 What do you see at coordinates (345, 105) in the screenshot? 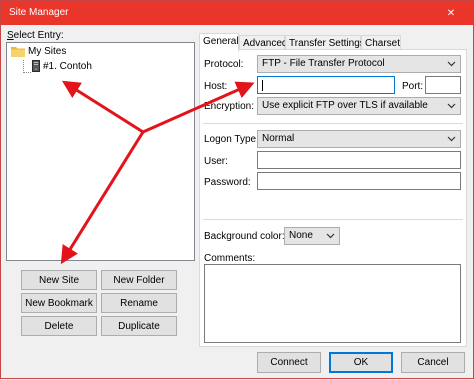
I see `encryption-value: Use explicit FTP over TLS if available` at bounding box center [345, 105].